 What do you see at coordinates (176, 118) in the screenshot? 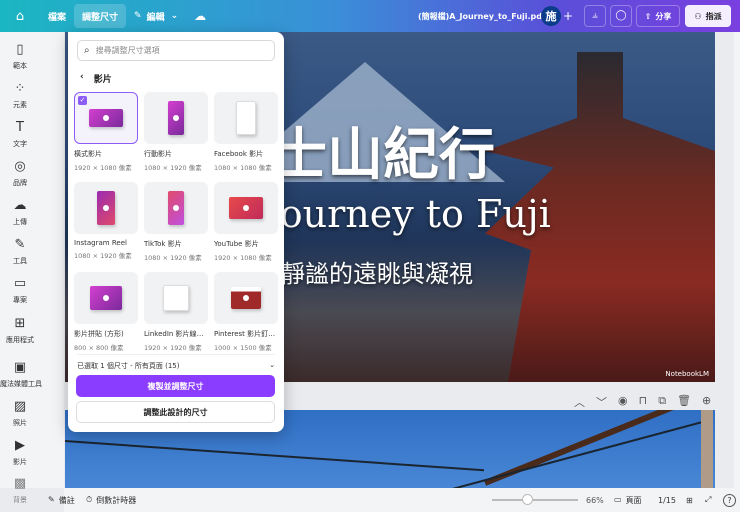
I see `mobile-video-thumbnail` at bounding box center [176, 118].